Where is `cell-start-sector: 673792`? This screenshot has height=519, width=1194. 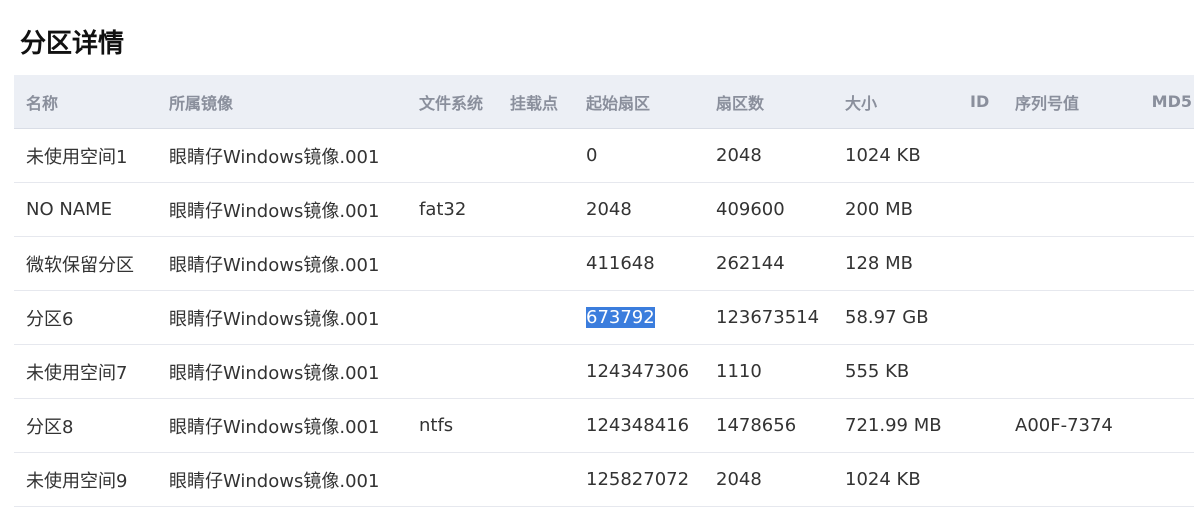 cell-start-sector: 673792 is located at coordinates (639, 317).